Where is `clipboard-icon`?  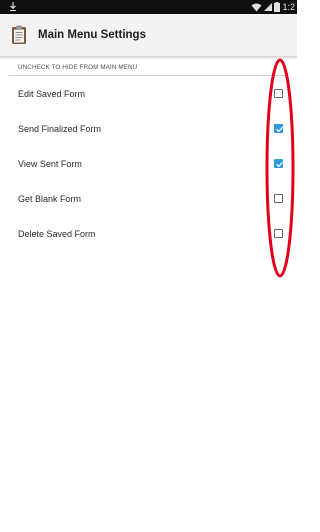 clipboard-icon is located at coordinates (19, 34).